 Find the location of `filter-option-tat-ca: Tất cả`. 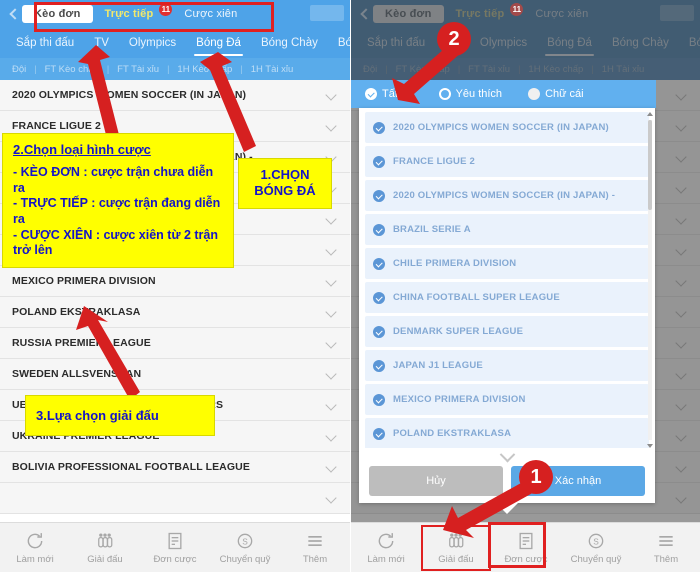

filter-option-tat-ca: Tất cả is located at coordinates (389, 94).